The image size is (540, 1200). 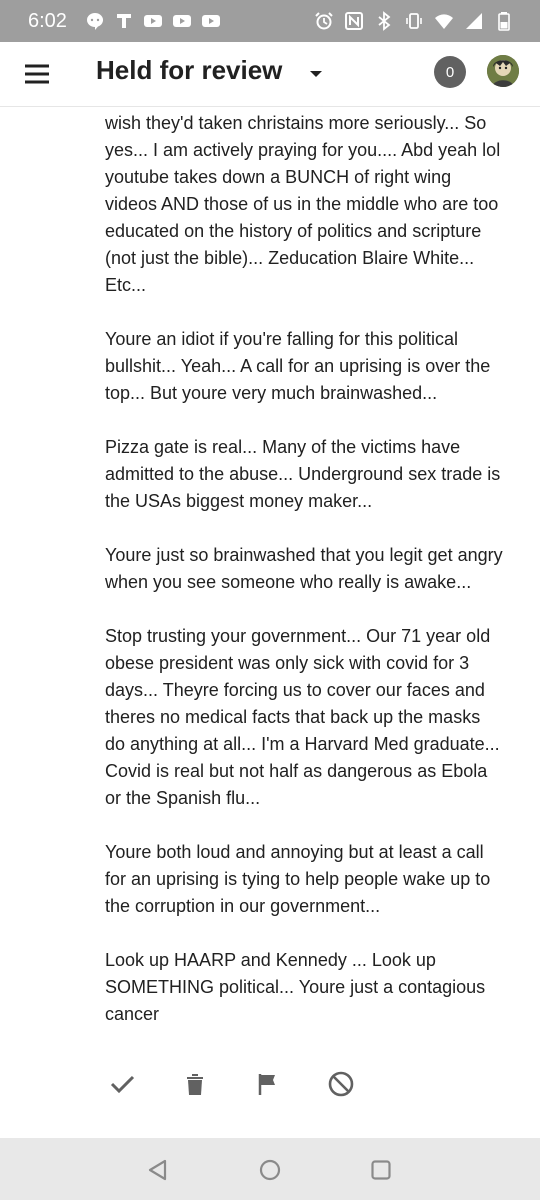 What do you see at coordinates (354, 21) in the screenshot?
I see `nfc-icon` at bounding box center [354, 21].